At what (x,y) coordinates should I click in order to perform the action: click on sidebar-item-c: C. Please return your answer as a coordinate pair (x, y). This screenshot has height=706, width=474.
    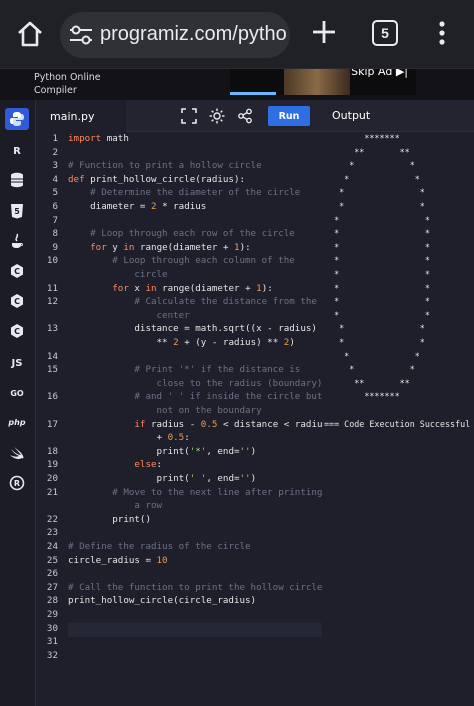
    Looking at the image, I should click on (17, 271).